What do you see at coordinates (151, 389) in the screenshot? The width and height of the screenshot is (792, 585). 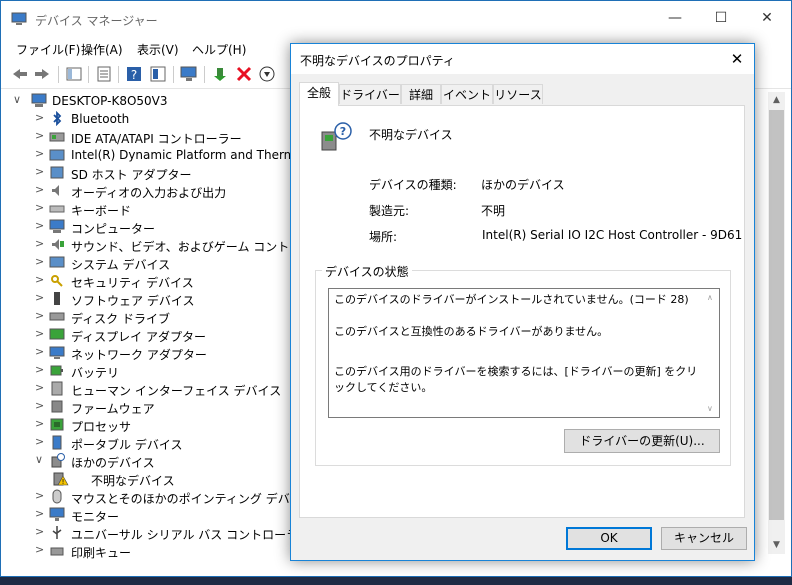 I see `tree-item: > ヒューマン インターフェイス デバイス` at bounding box center [151, 389].